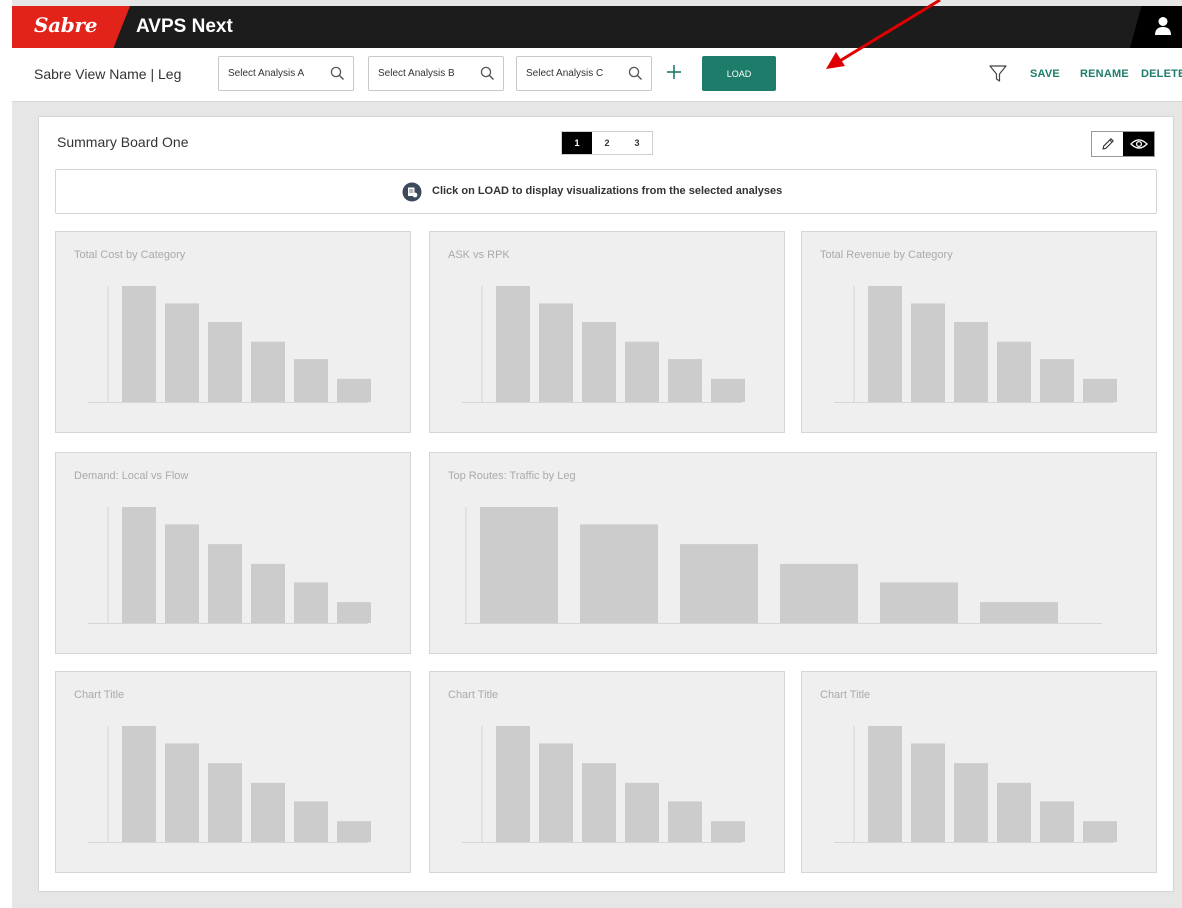 This screenshot has width=1182, height=908. What do you see at coordinates (108, 74) in the screenshot?
I see `view-name: Sabre View Name | Leg` at bounding box center [108, 74].